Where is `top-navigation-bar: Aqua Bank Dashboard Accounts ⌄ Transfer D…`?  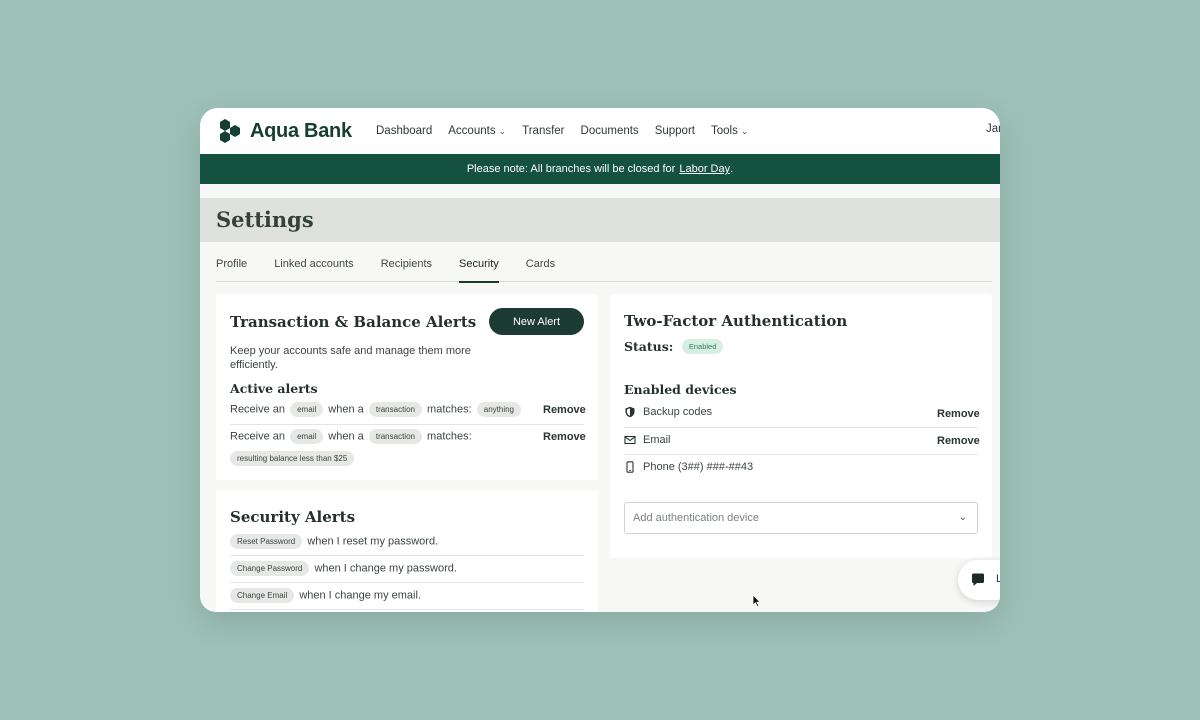 top-navigation-bar: Aqua Bank Dashboard Accounts ⌄ Transfer D… is located at coordinates (600, 131).